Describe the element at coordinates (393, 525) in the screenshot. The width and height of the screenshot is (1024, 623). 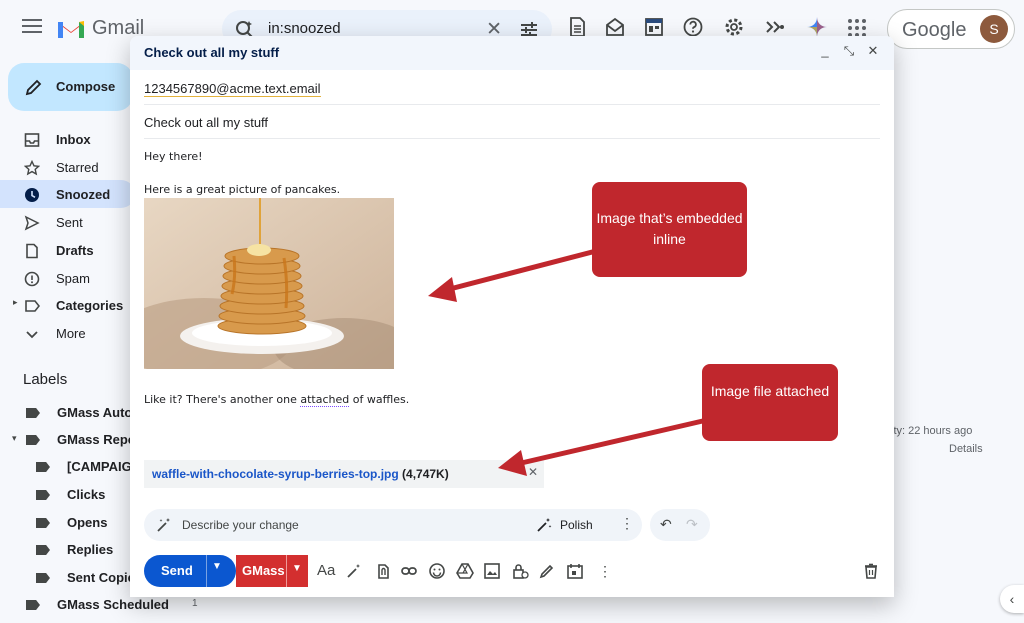
I see `help-me-write-bar: Describe your change Polish ⋮` at that location.